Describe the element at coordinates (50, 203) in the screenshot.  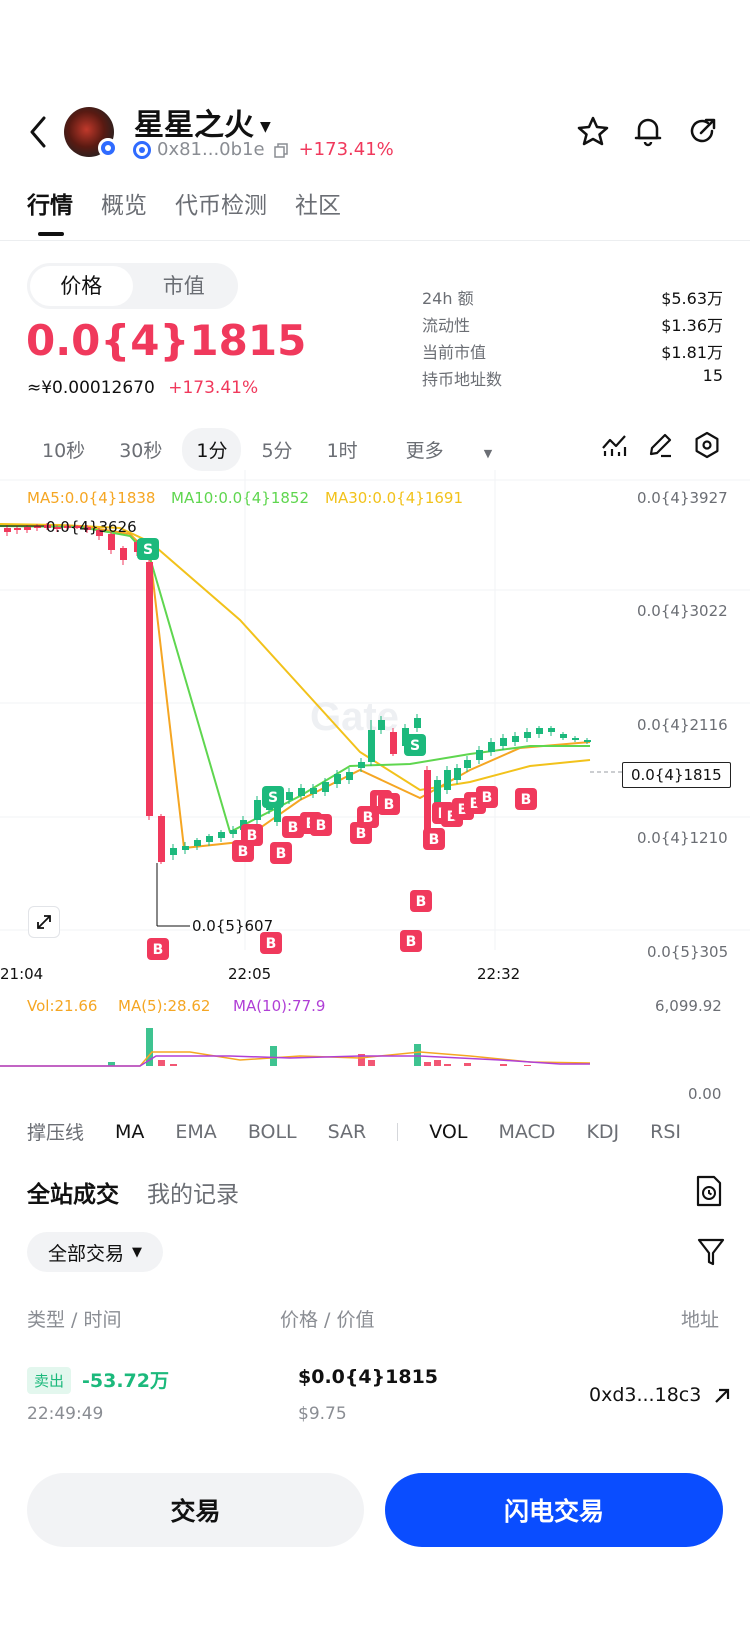
I see `tab-market: 行情` at that location.